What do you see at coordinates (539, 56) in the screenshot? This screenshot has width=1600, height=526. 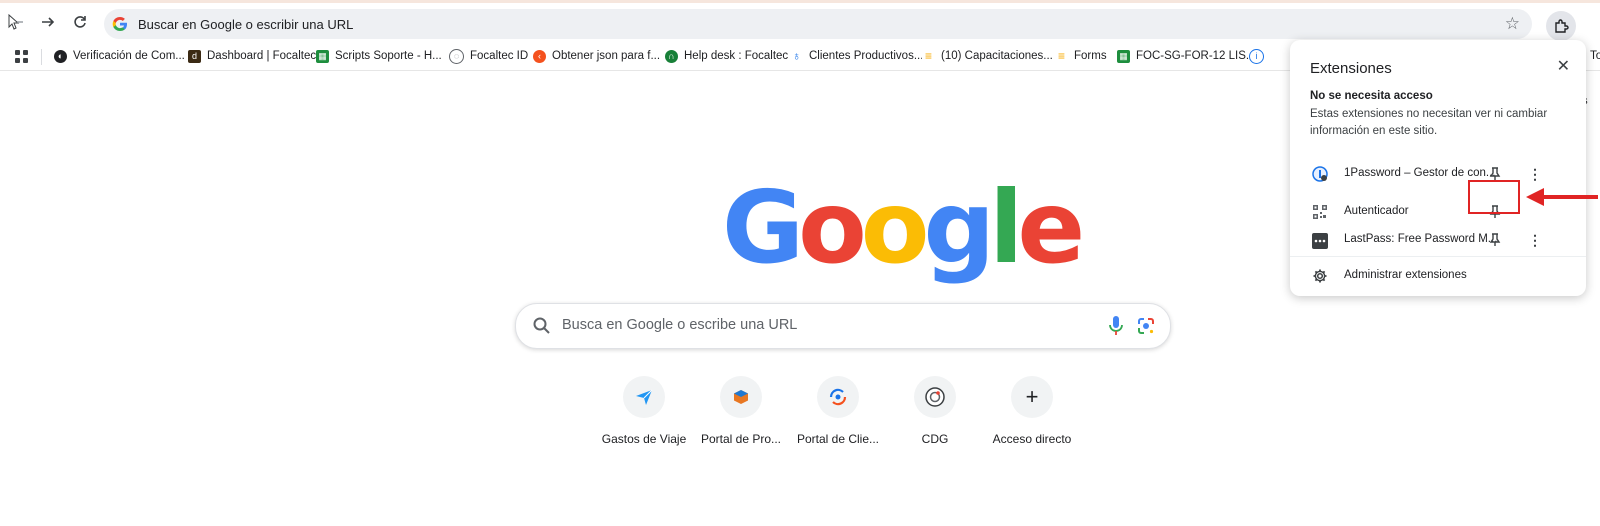 I see `orange-icon: ‹` at bounding box center [539, 56].